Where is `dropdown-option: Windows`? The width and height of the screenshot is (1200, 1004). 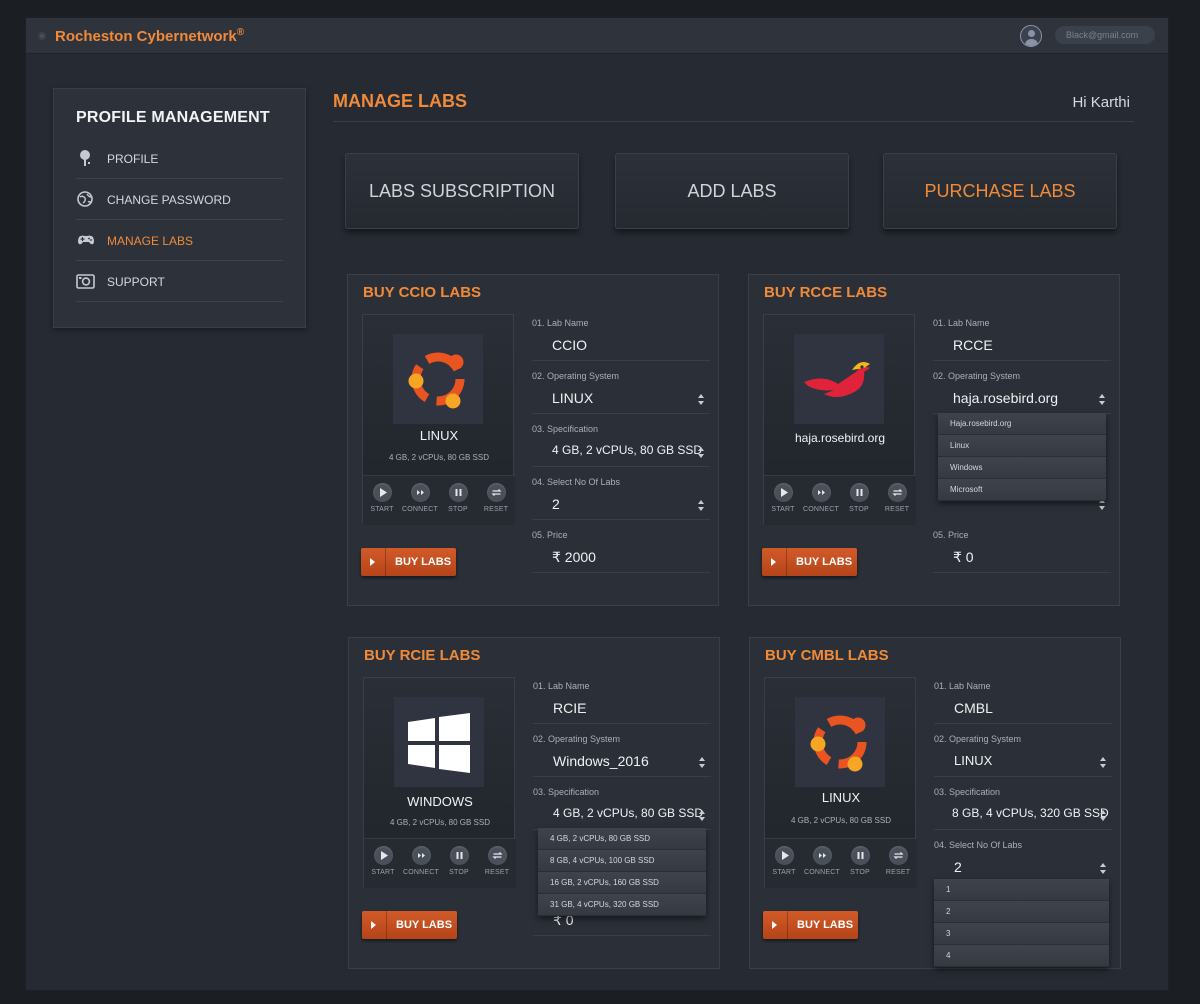 dropdown-option: Windows is located at coordinates (1022, 468).